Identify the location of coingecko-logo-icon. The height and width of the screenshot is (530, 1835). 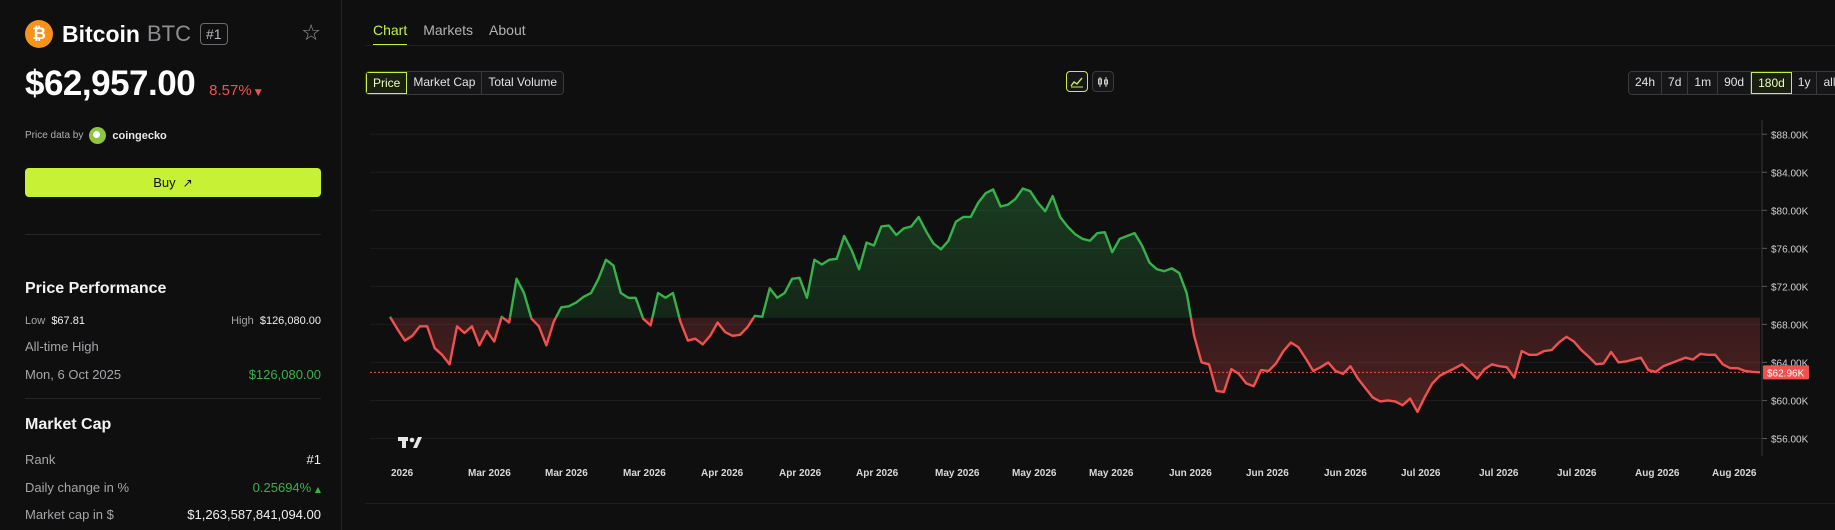
(98, 135).